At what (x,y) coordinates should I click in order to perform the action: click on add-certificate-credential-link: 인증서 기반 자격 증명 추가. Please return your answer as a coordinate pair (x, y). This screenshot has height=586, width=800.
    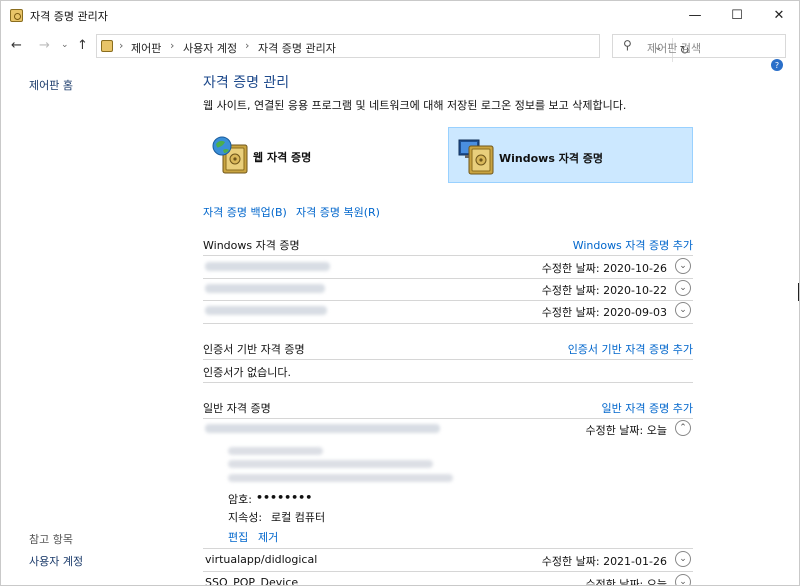
    Looking at the image, I should click on (630, 349).